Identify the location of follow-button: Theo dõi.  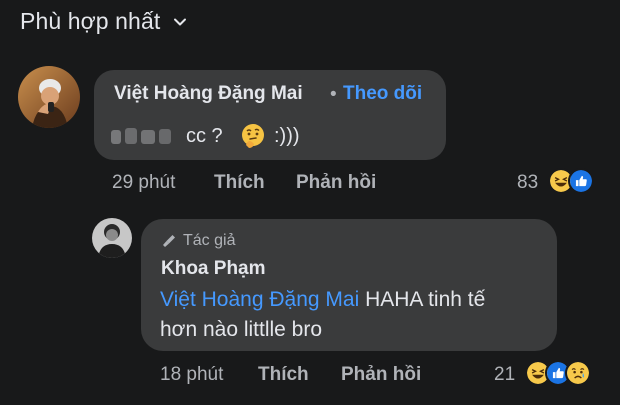
(382, 94).